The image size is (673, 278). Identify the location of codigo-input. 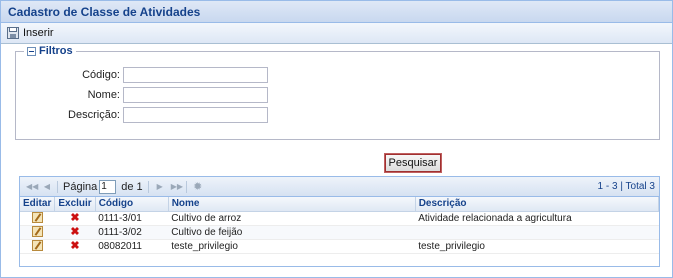
(195, 75).